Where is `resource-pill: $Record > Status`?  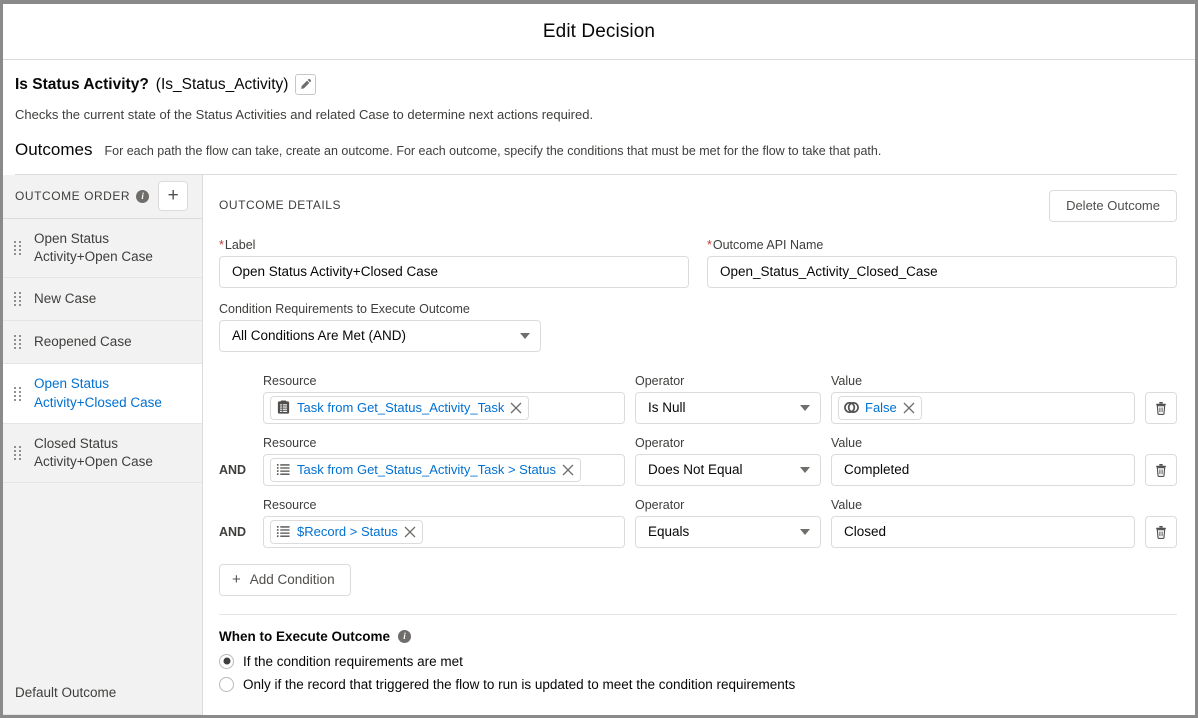
resource-pill: $Record > Status is located at coordinates (346, 531).